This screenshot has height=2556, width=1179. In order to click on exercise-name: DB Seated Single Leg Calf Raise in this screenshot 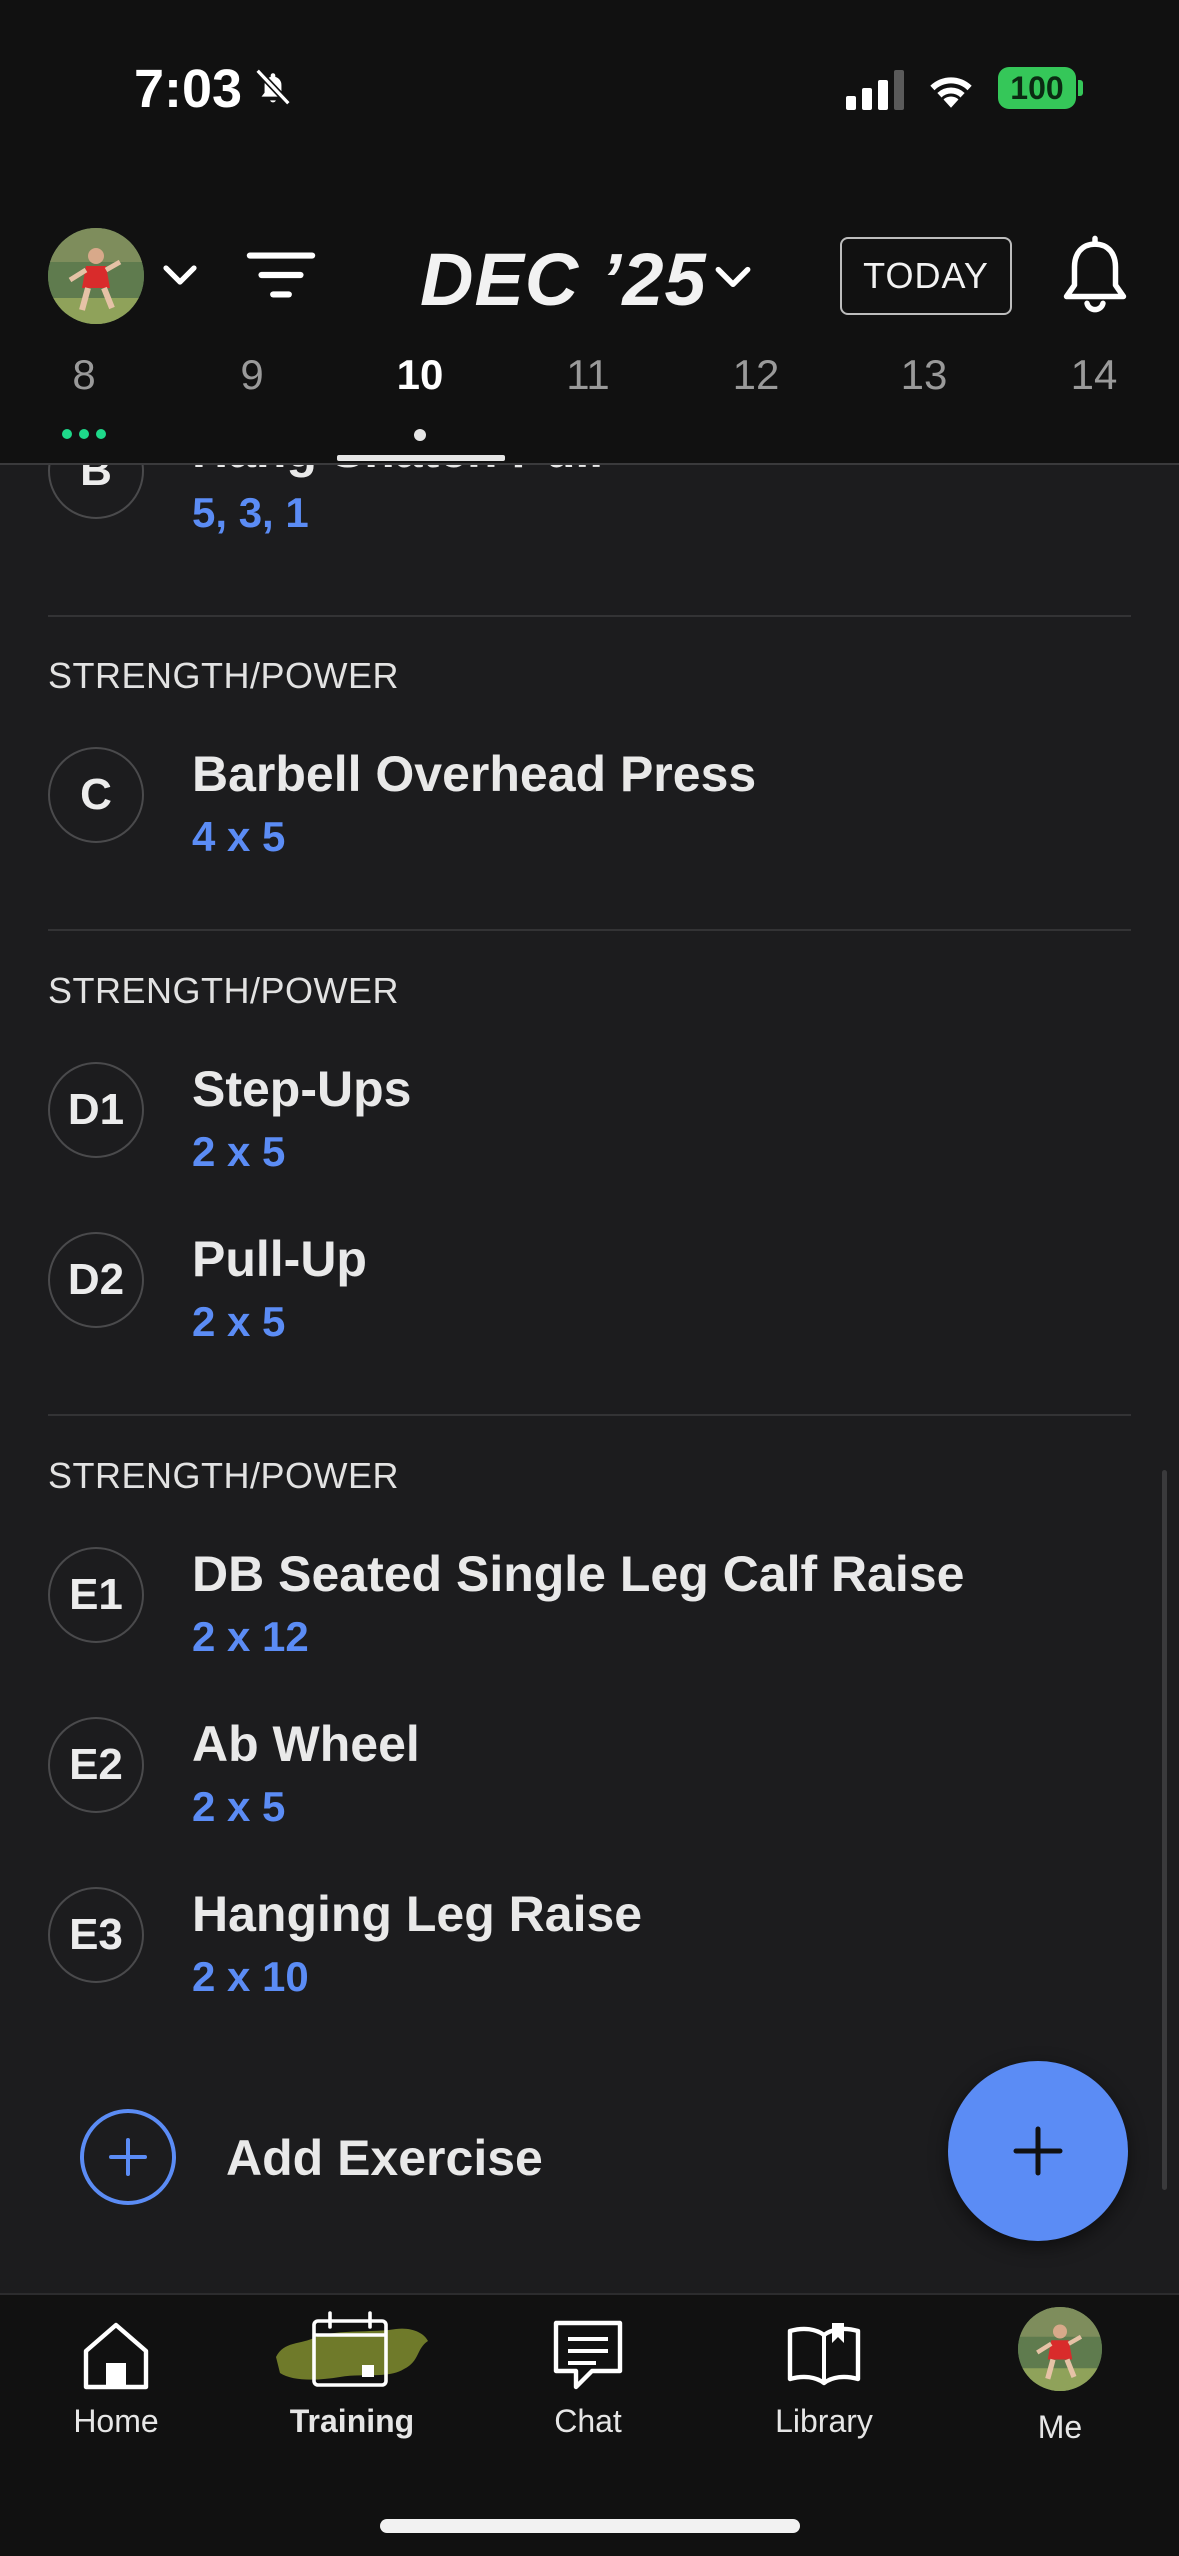, I will do `click(578, 1574)`.